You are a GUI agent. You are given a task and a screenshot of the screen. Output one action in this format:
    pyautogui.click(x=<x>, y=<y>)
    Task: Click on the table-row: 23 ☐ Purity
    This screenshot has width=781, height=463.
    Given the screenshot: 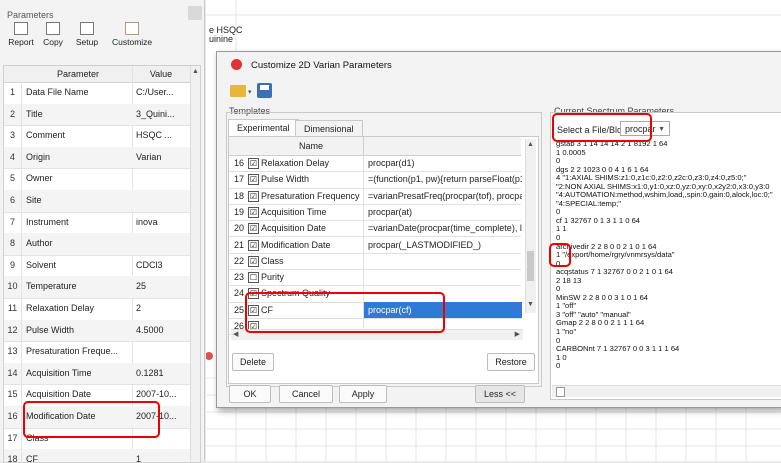 What is the action you would take?
    pyautogui.click(x=375, y=278)
    